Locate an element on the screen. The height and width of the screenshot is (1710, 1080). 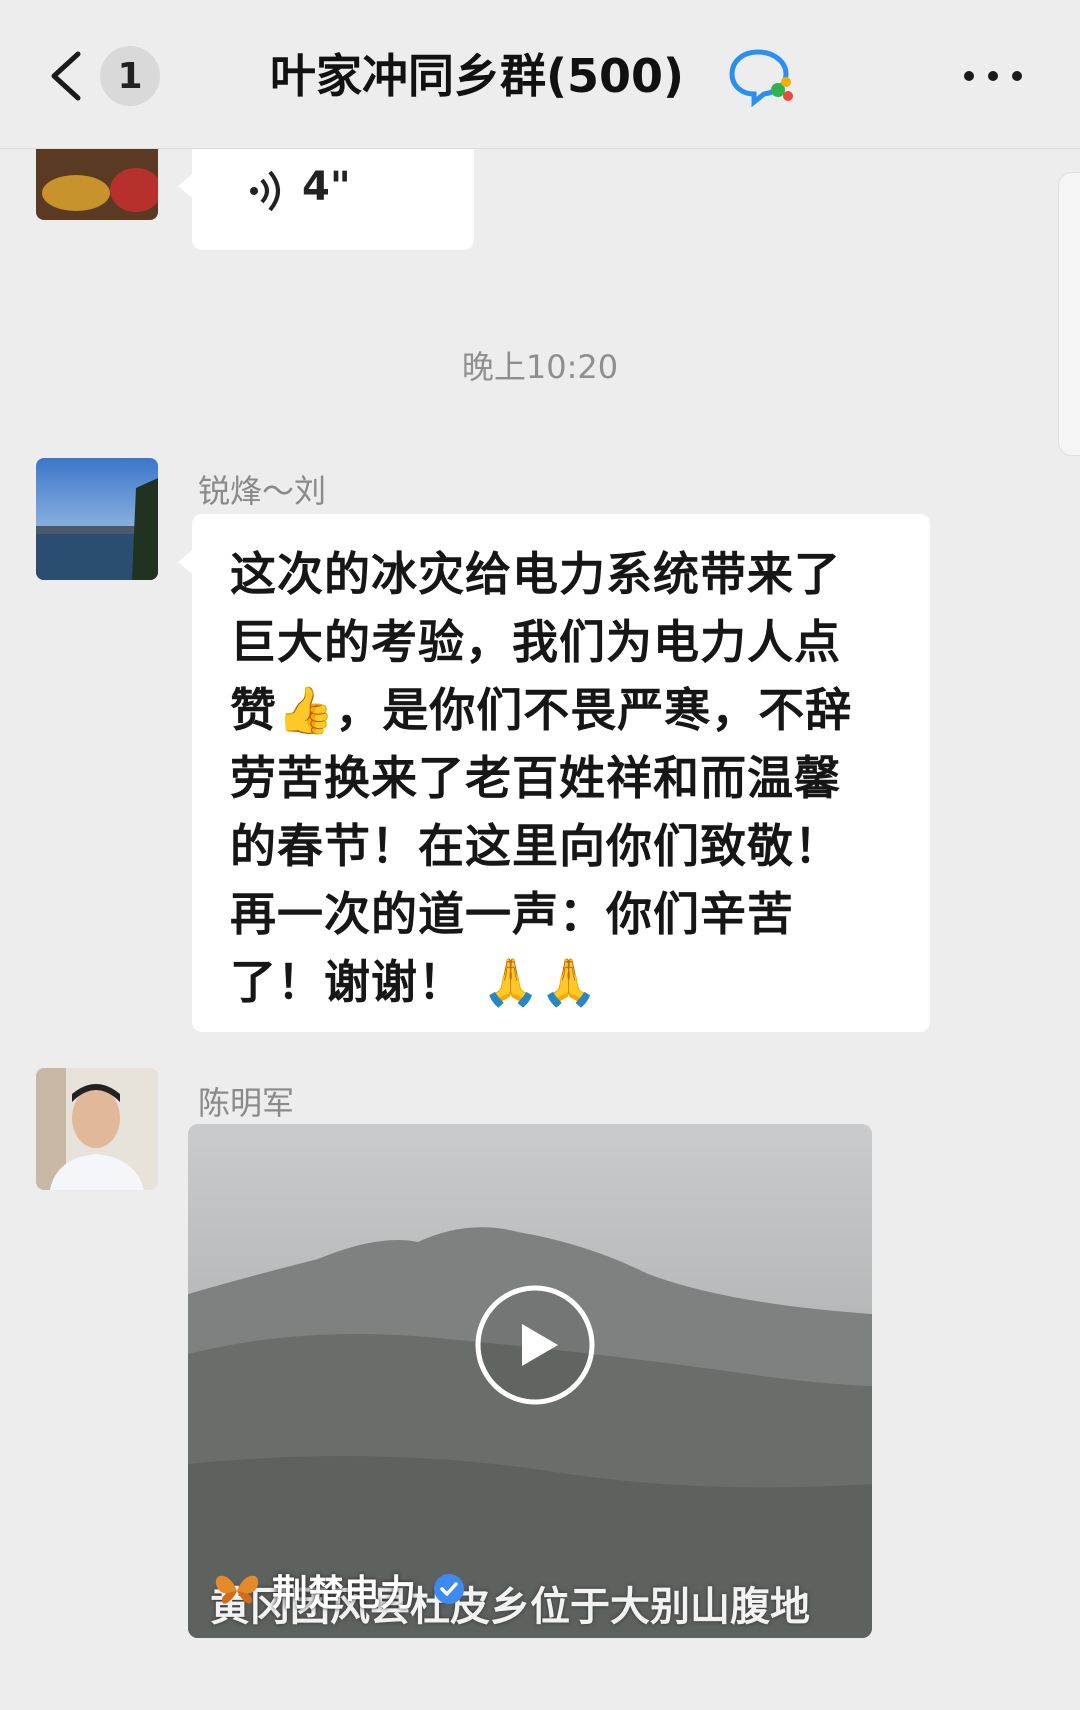
play-icon is located at coordinates (535, 1345).